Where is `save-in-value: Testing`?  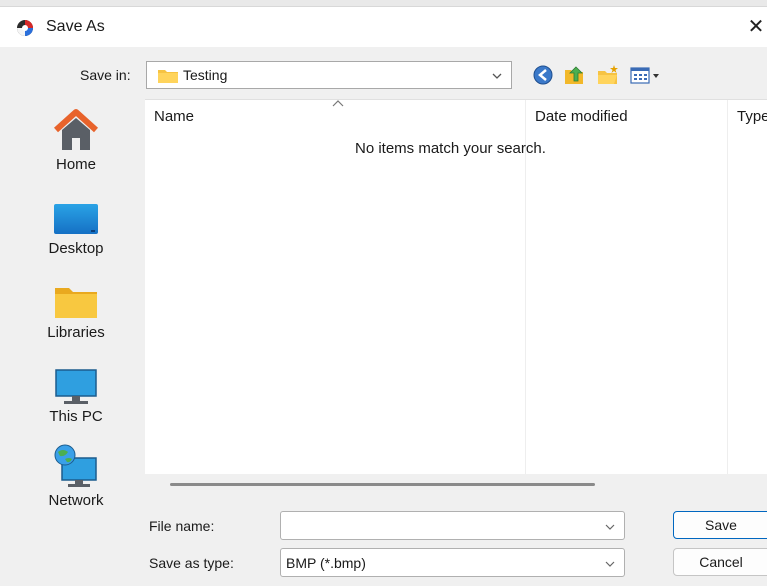 save-in-value: Testing is located at coordinates (205, 75).